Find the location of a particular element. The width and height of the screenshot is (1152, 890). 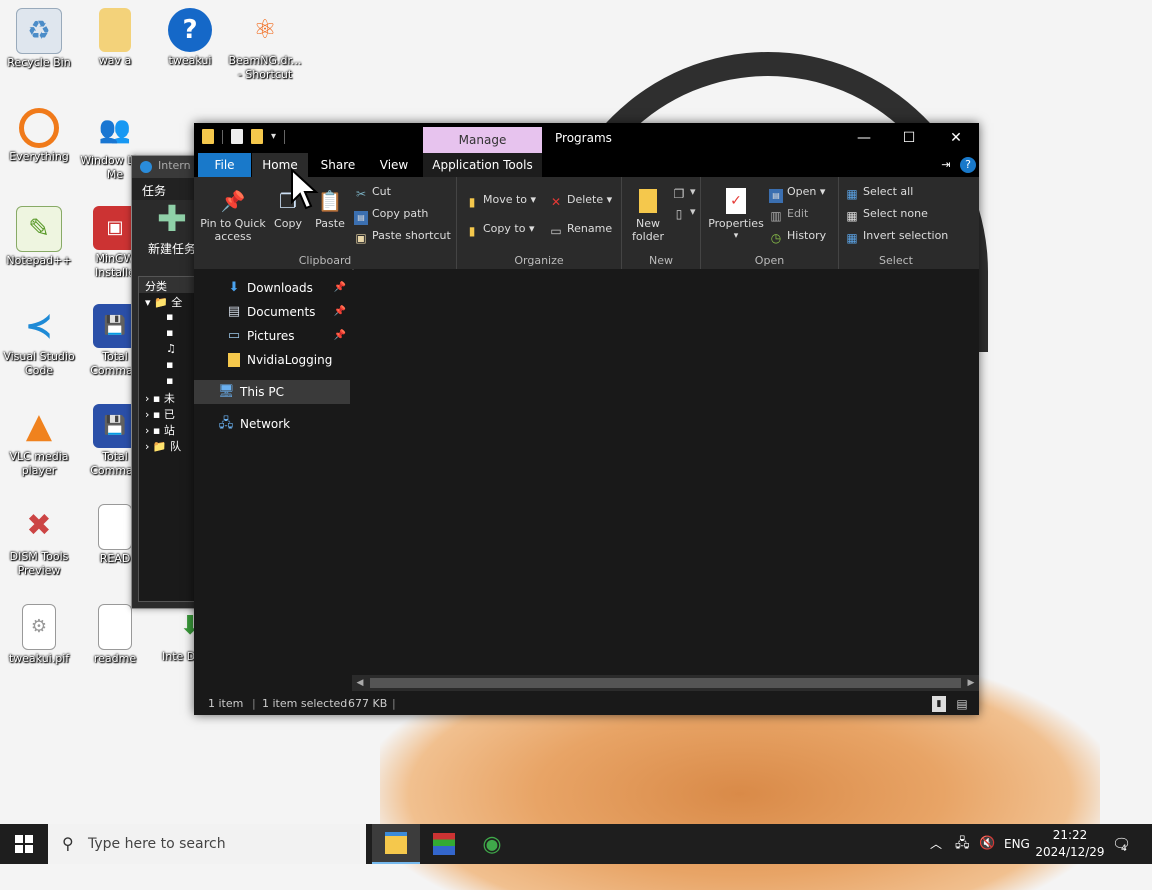

desktop-icon-label: wav a is located at coordinates (115, 60).